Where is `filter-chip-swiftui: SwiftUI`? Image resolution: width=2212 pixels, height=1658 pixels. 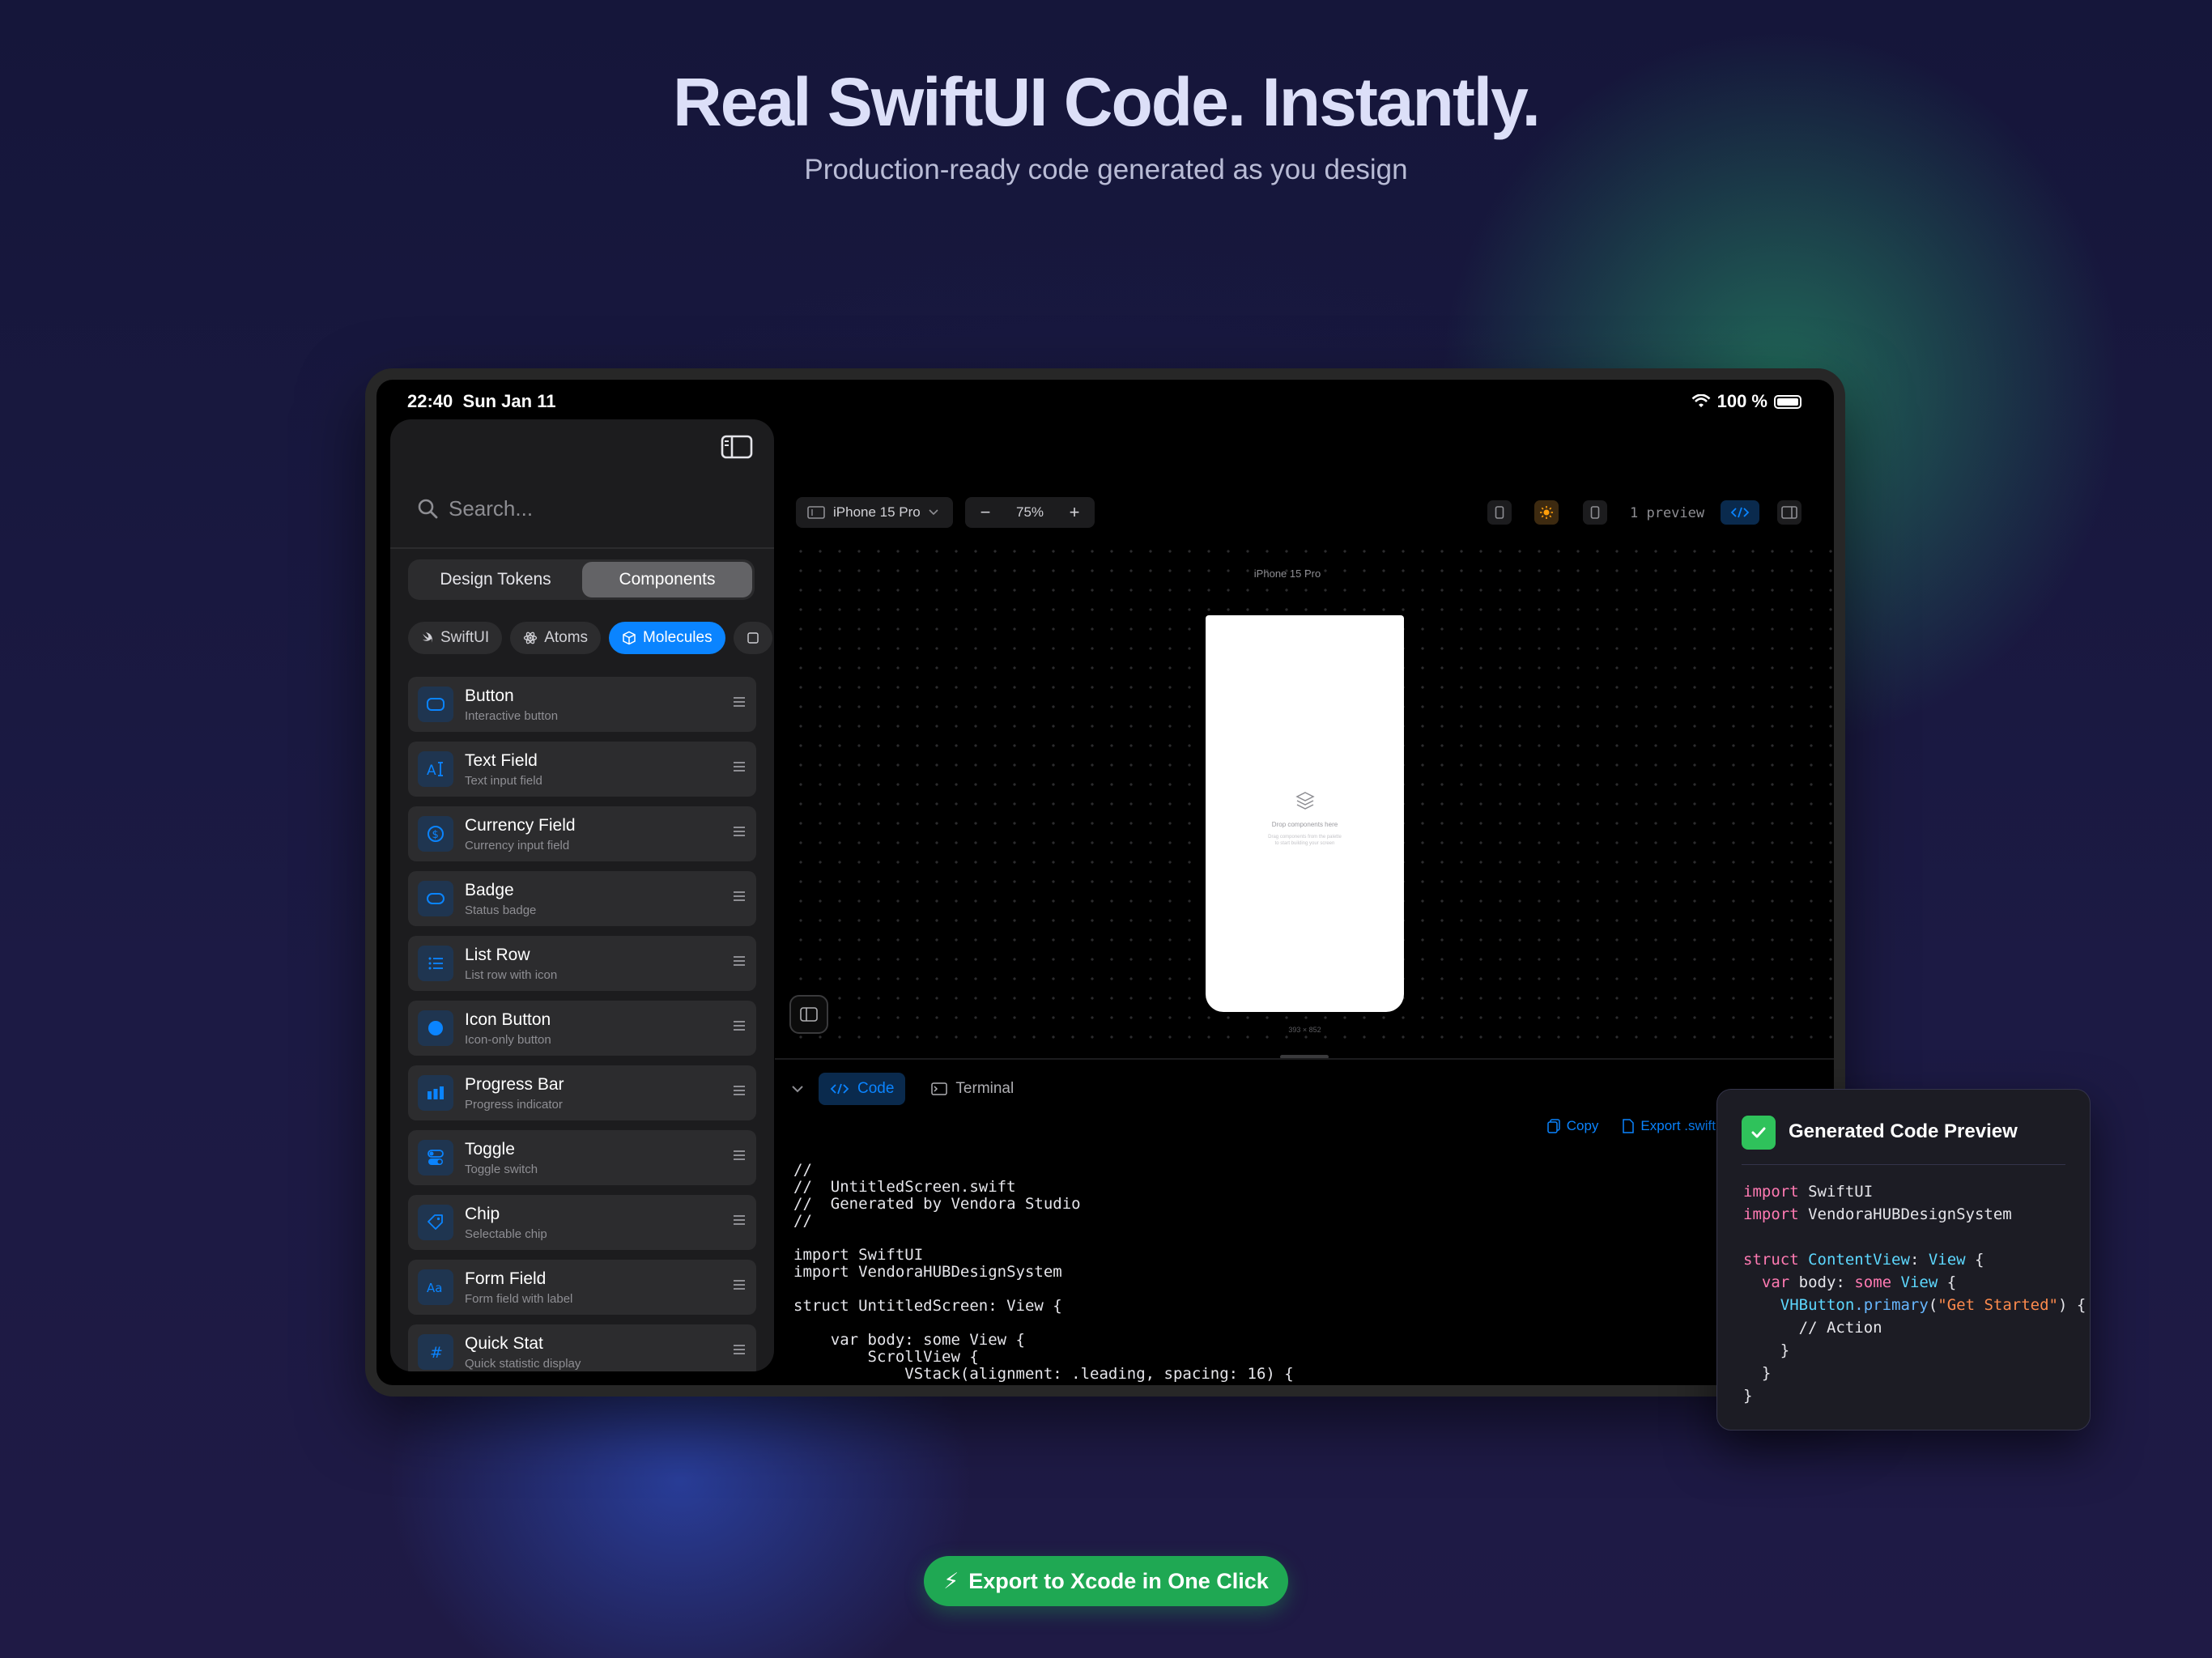 filter-chip-swiftui: SwiftUI is located at coordinates (455, 638).